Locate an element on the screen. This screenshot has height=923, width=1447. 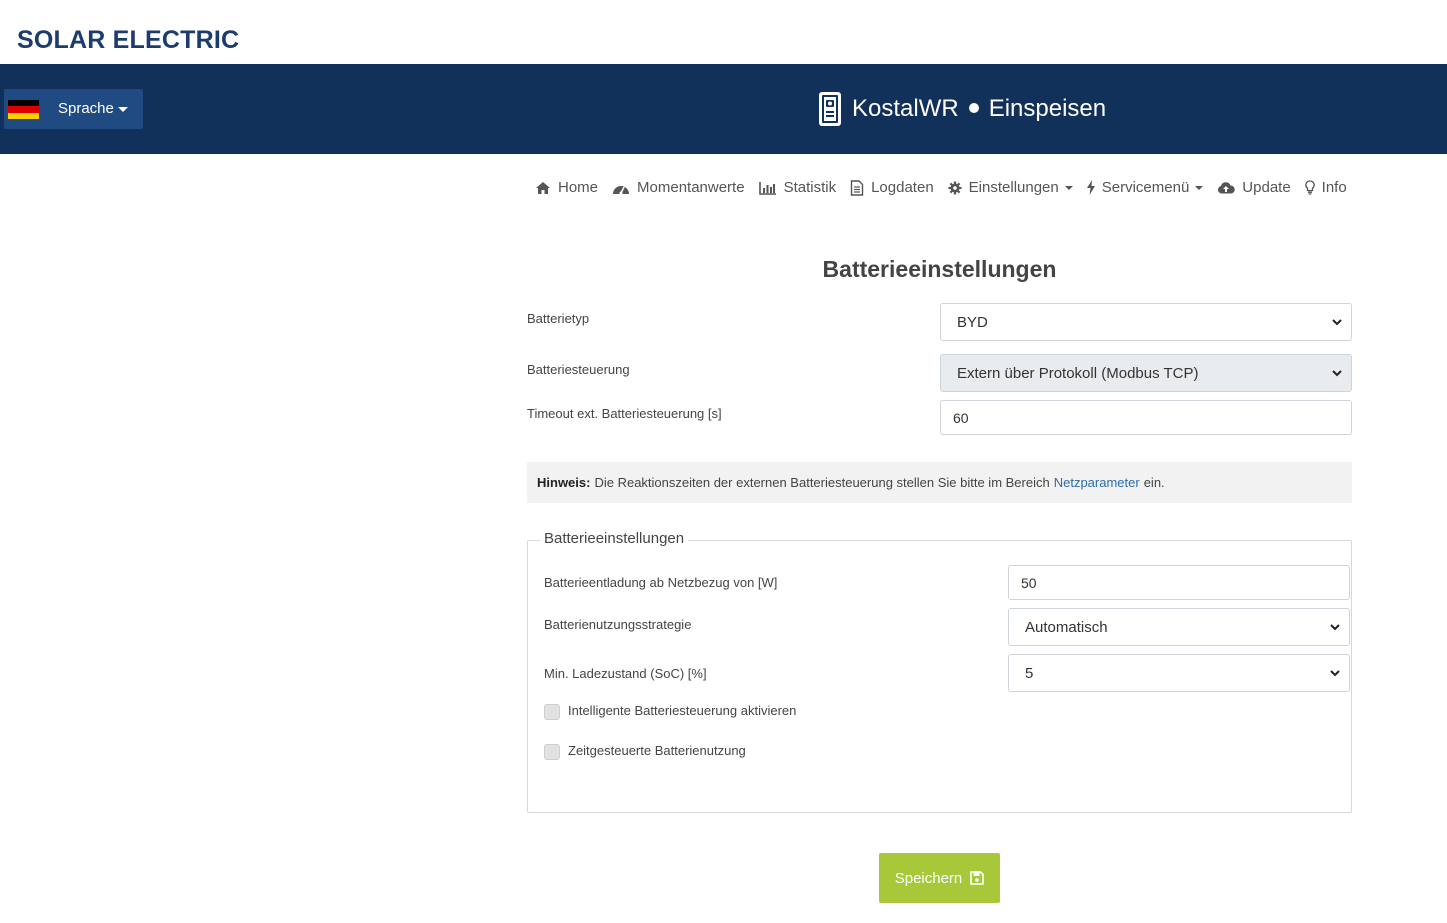
nav-item-statistik: Statistik is located at coordinates (797, 187).